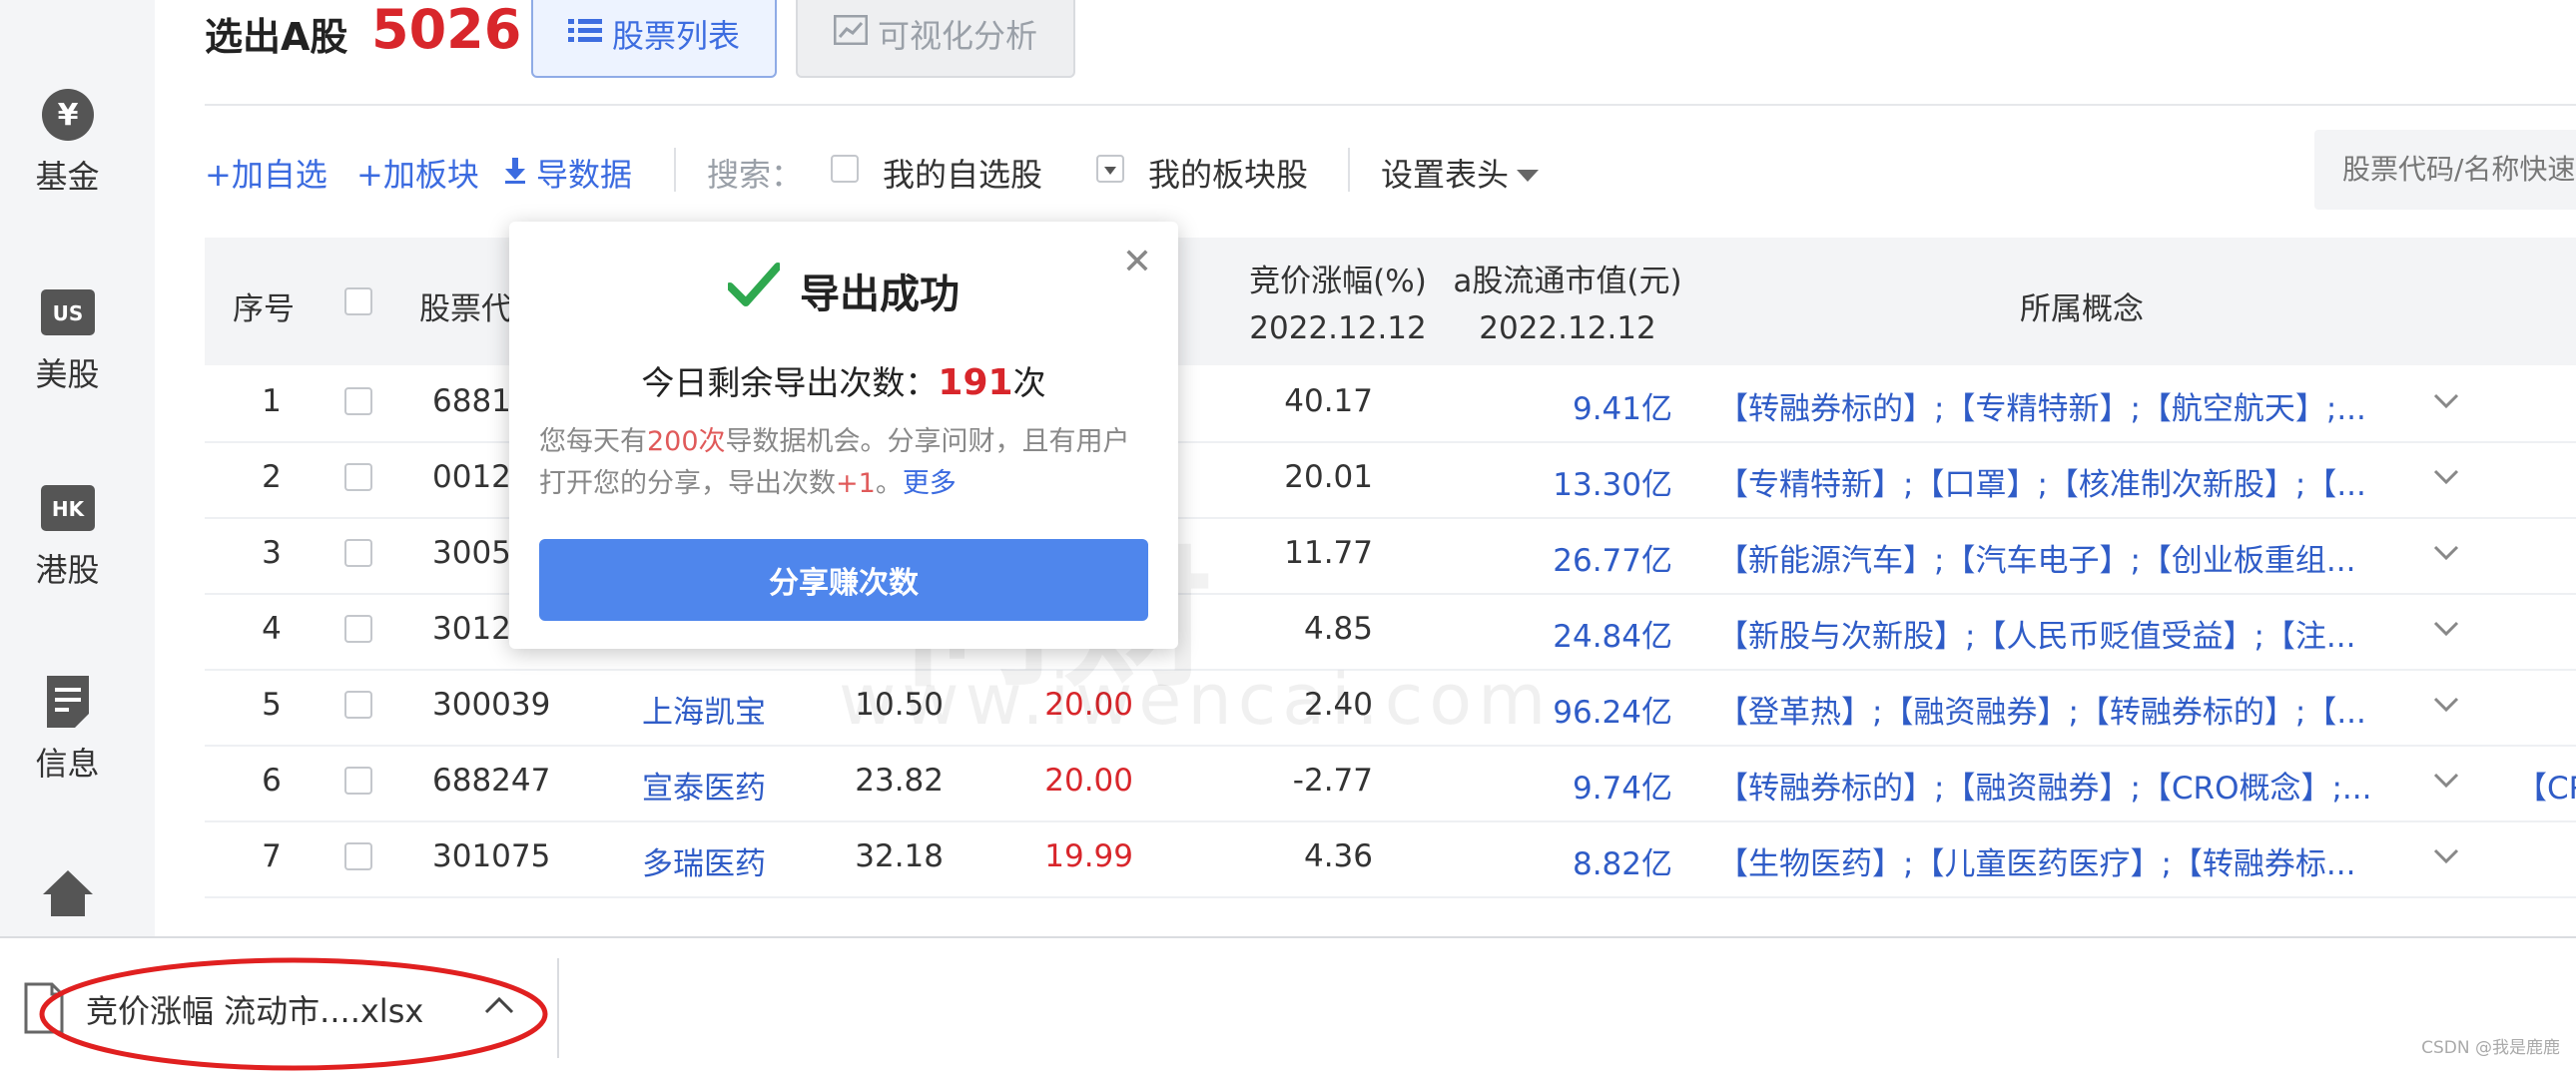 This screenshot has height=1086, width=2576. What do you see at coordinates (2082, 309) in the screenshot?
I see `column-header-concept: 所属概念` at bounding box center [2082, 309].